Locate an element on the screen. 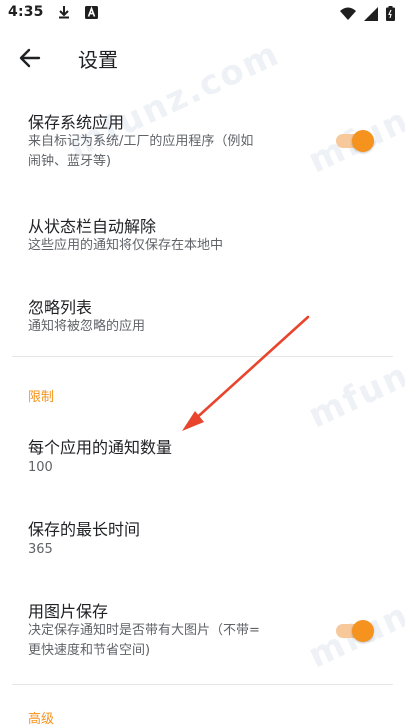  section-header-limits: 限制 is located at coordinates (41, 397).